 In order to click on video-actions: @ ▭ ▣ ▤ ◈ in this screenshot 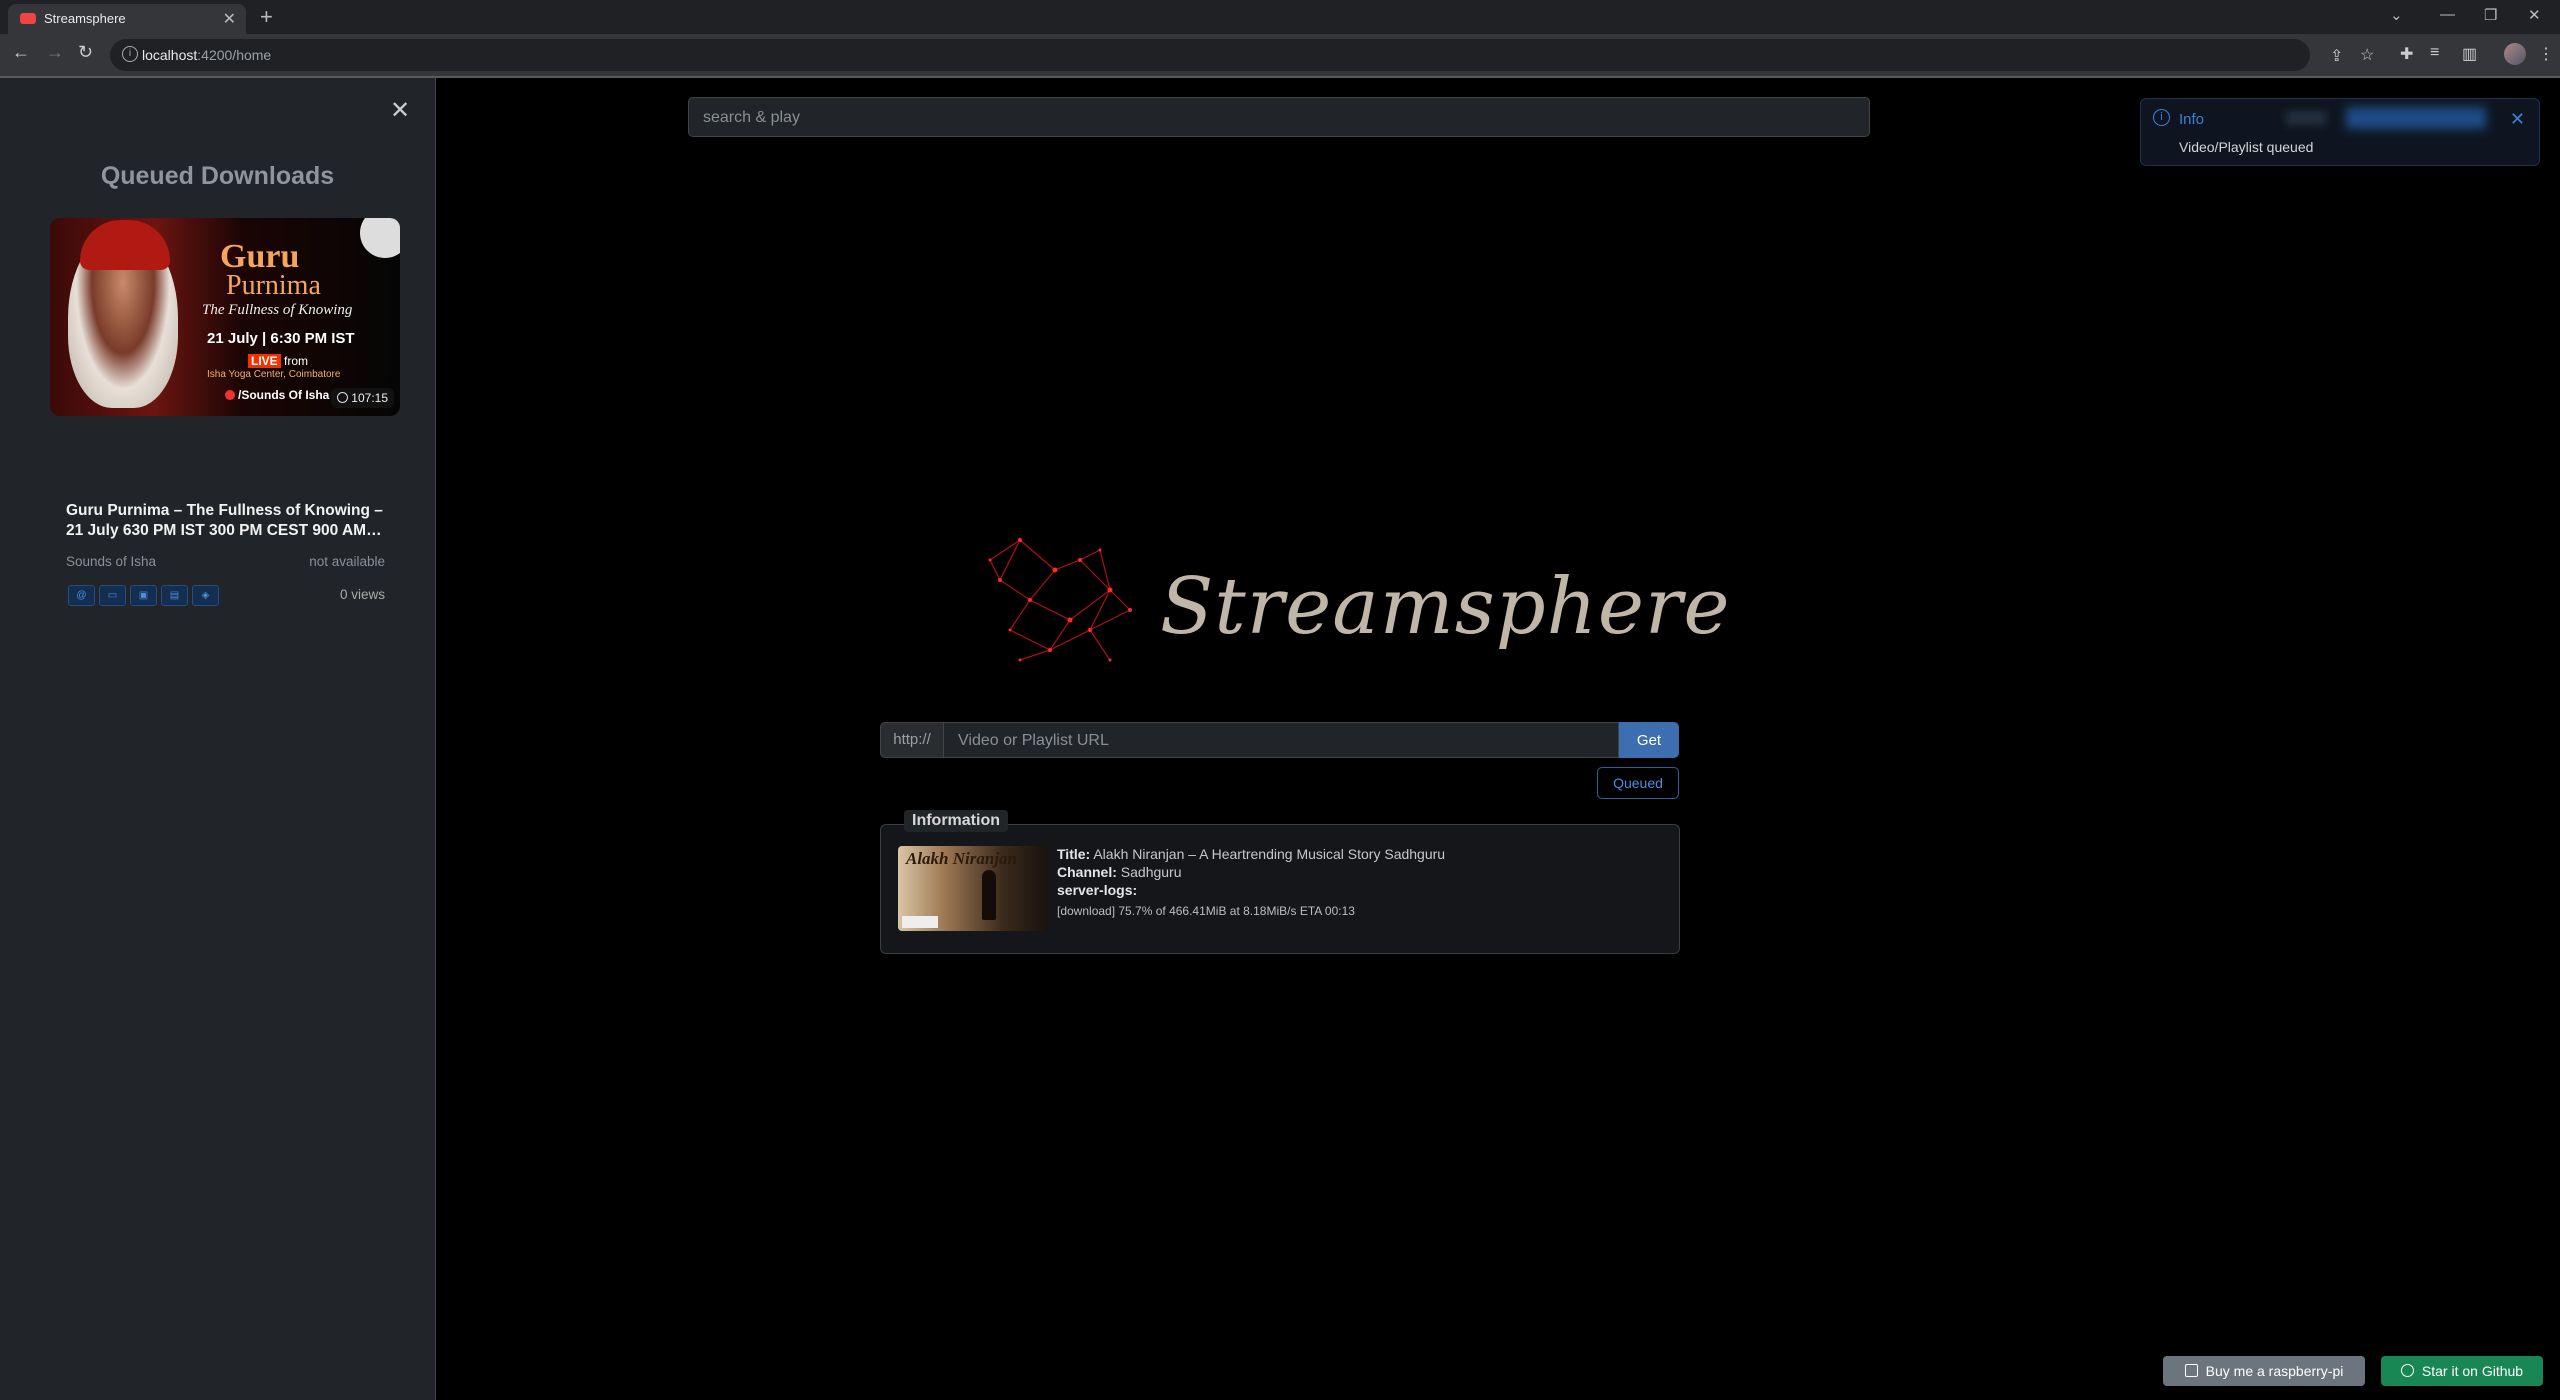, I will do `click(145, 595)`.